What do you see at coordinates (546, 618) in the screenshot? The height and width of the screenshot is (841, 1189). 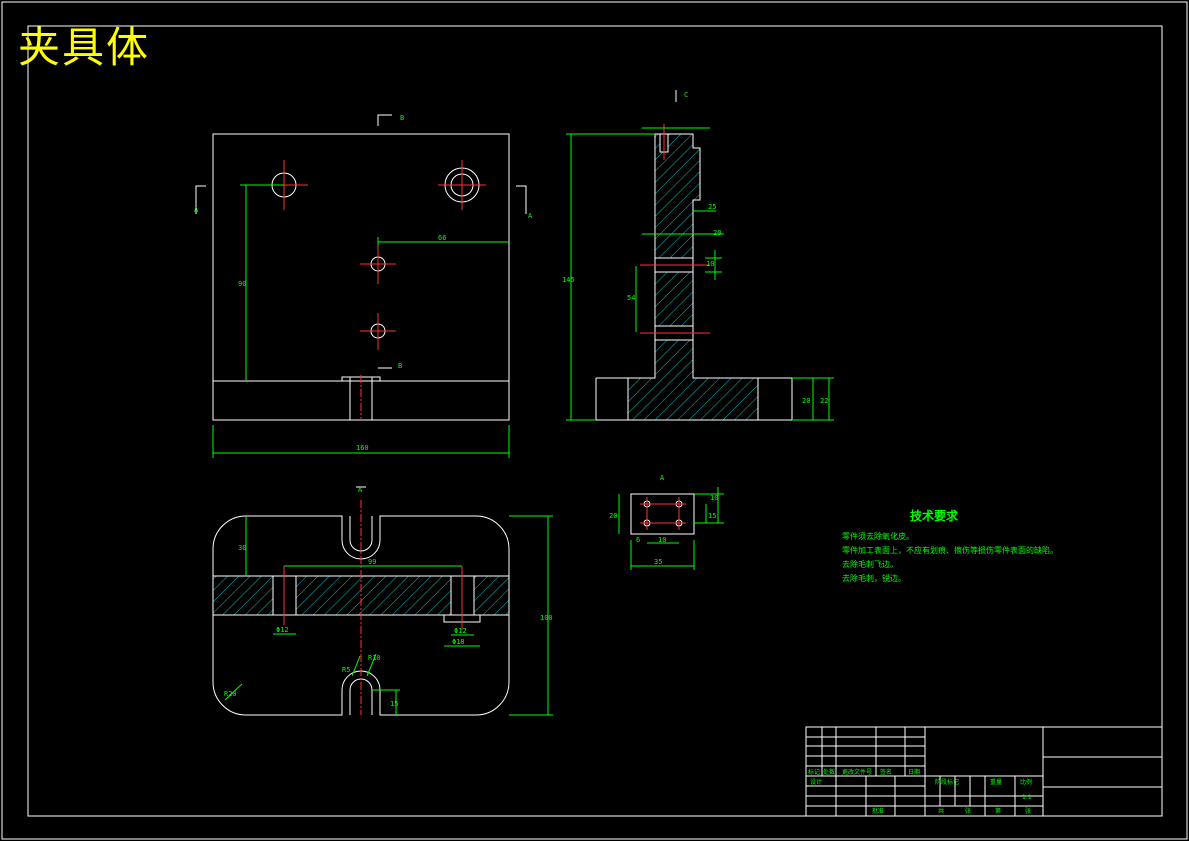 I see `dim-top-depth: 100` at bounding box center [546, 618].